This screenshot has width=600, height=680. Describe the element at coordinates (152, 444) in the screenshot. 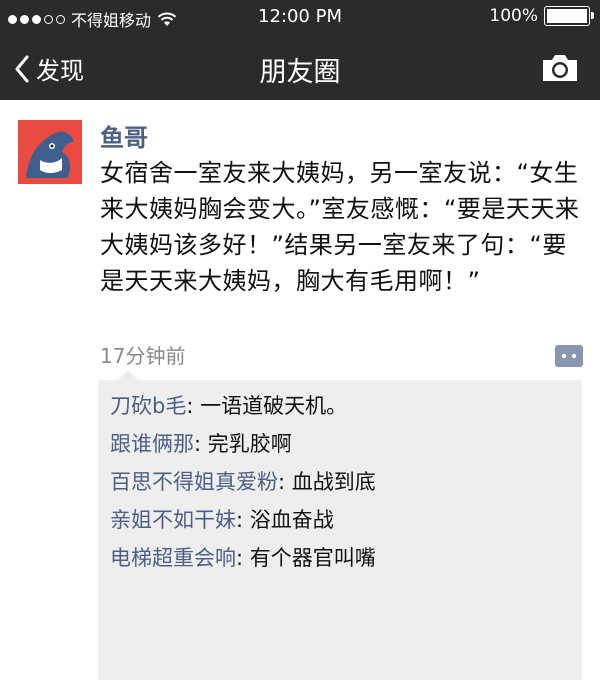

I see `comment-author: 跟谁俩那` at that location.